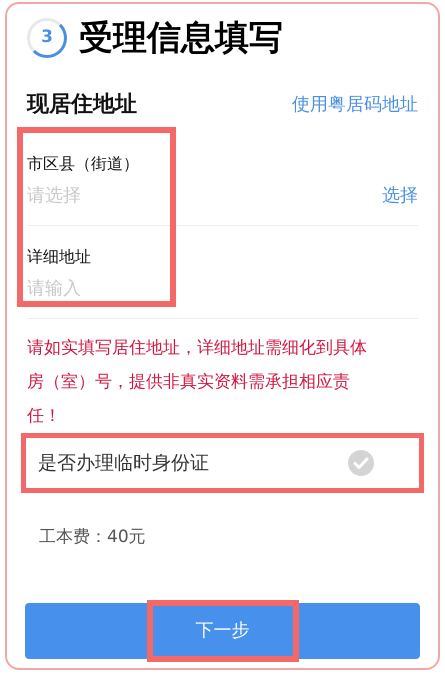  Describe the element at coordinates (400, 195) in the screenshot. I see `select-link: 选择` at that location.